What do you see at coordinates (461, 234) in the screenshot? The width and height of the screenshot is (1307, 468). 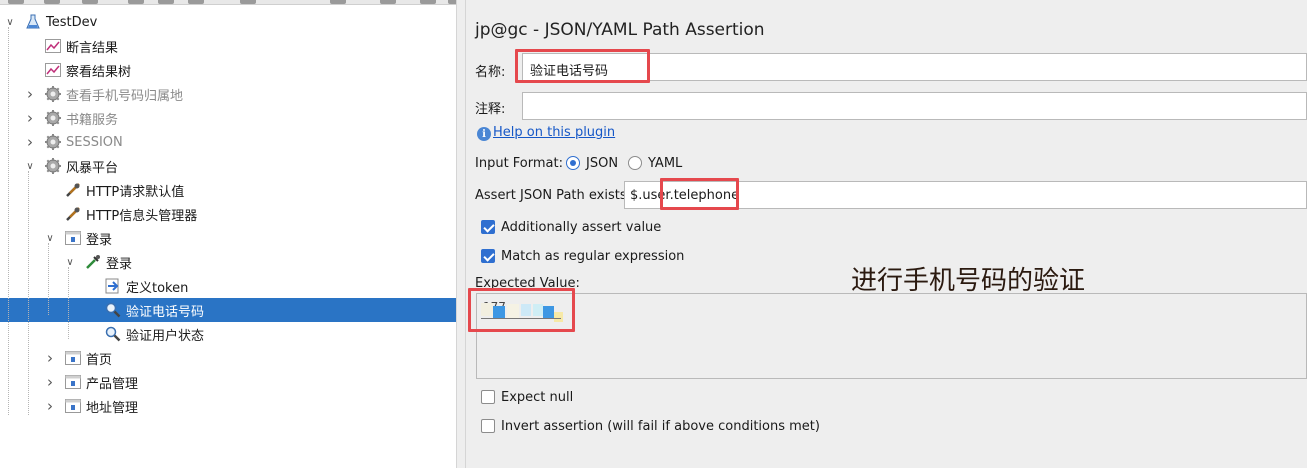 I see `panel-splitter` at bounding box center [461, 234].